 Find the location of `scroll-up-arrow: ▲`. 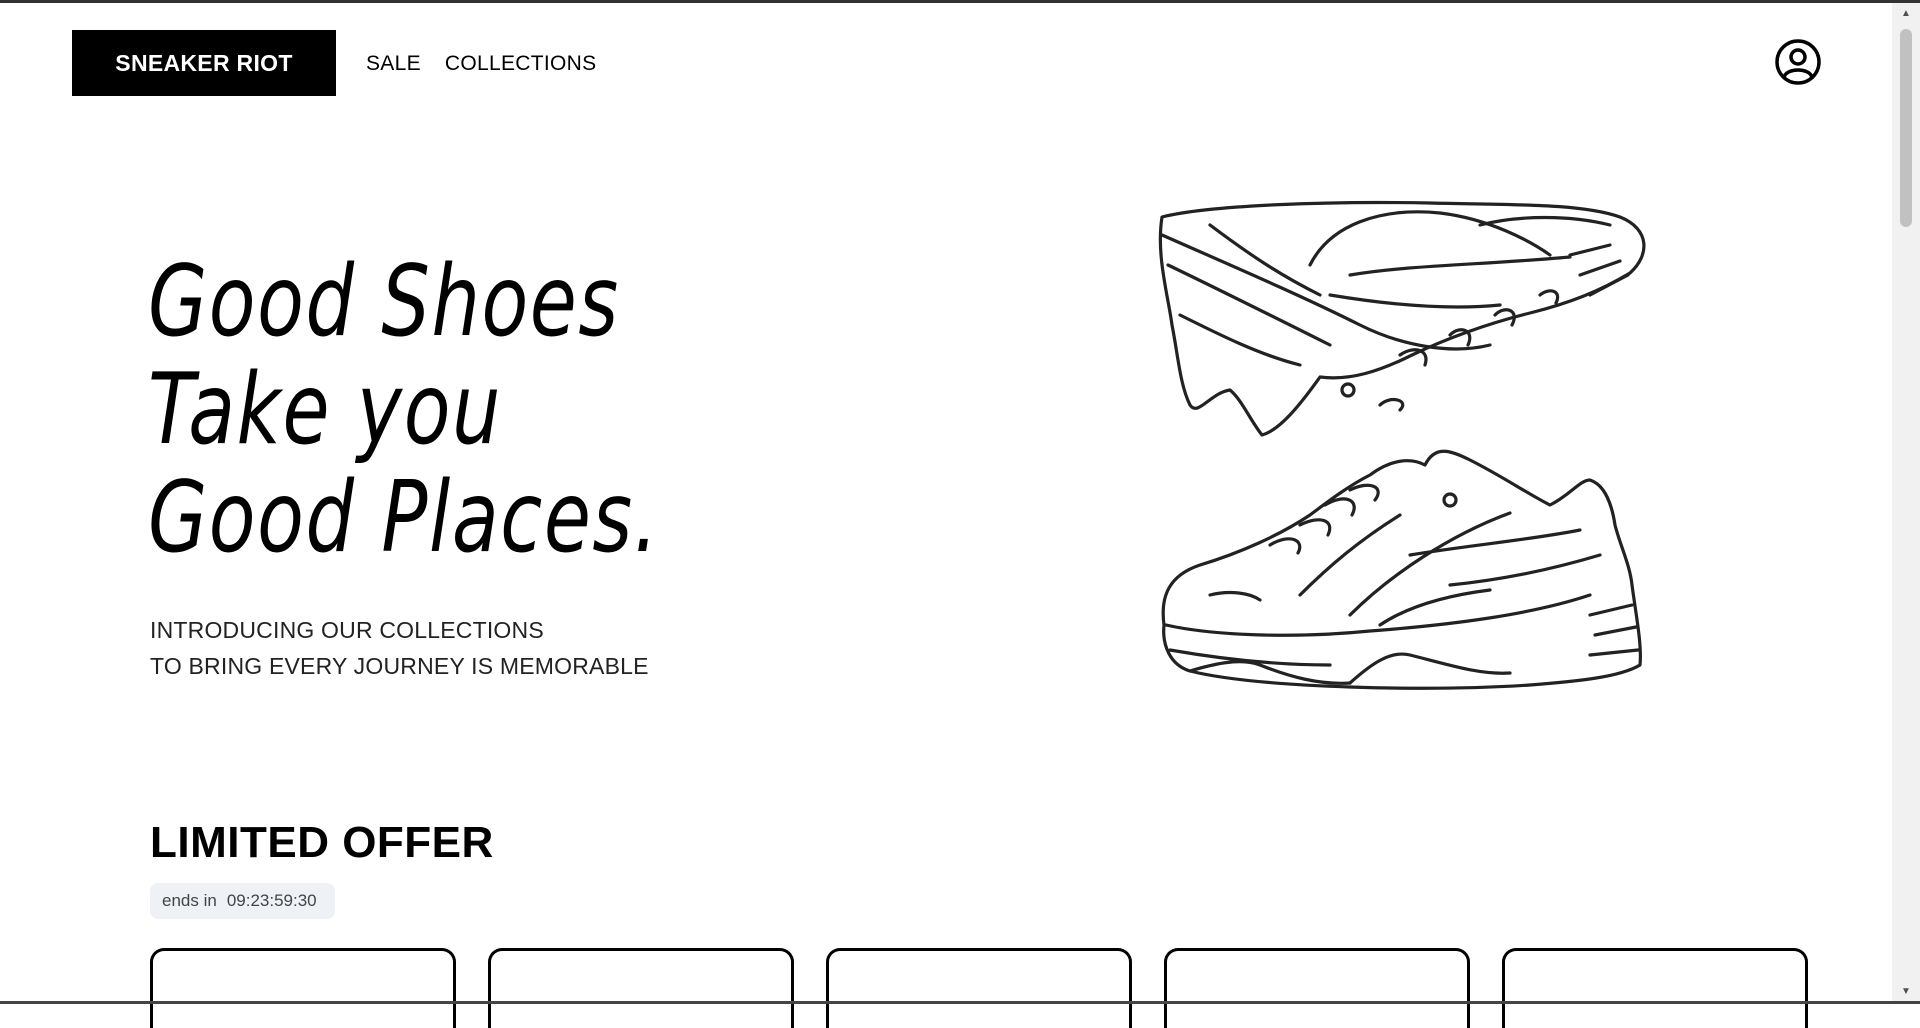

scroll-up-arrow: ▲ is located at coordinates (1906, 13).